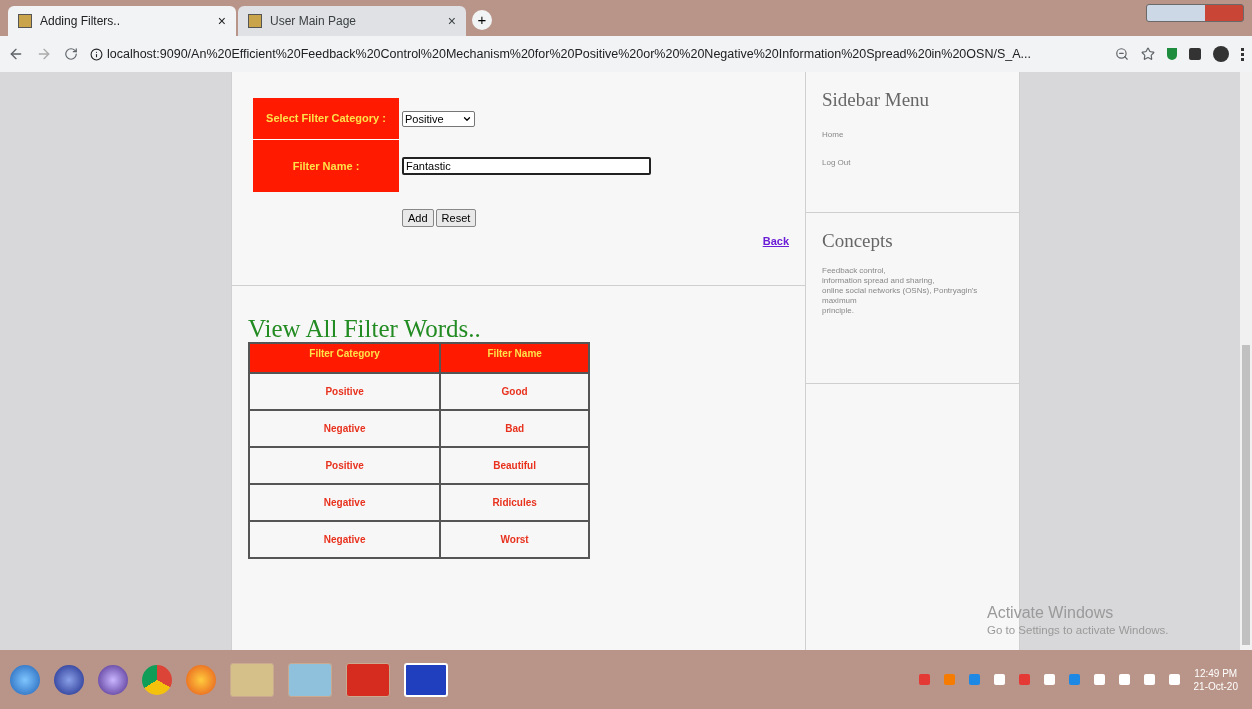 The image size is (1252, 709). What do you see at coordinates (326, 119) in the screenshot?
I see `field-label: Select Filter Category :` at bounding box center [326, 119].